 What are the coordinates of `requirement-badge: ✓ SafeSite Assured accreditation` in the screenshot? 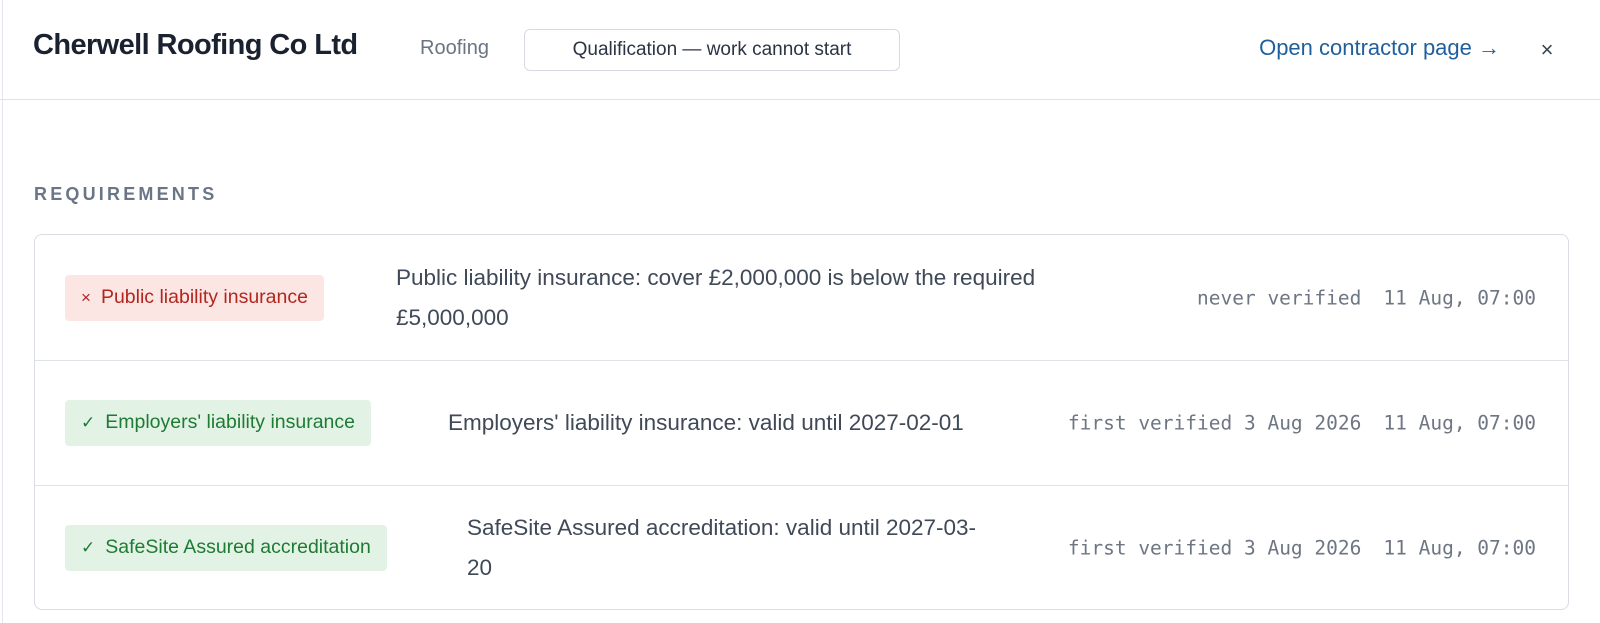 It's located at (226, 547).